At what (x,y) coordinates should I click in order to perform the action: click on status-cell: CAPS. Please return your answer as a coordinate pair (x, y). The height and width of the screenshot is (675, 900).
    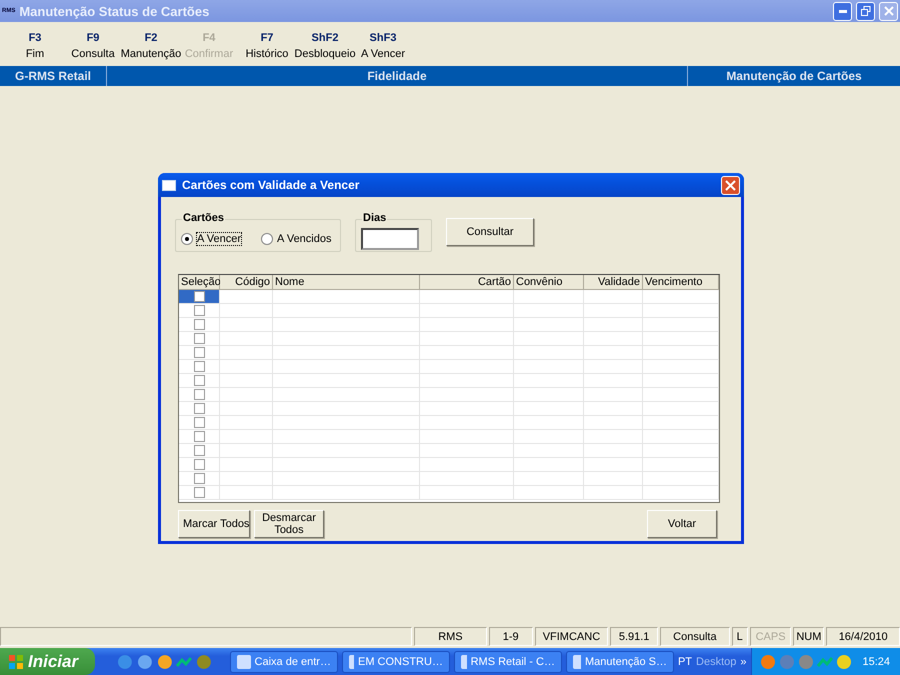
    Looking at the image, I should click on (771, 636).